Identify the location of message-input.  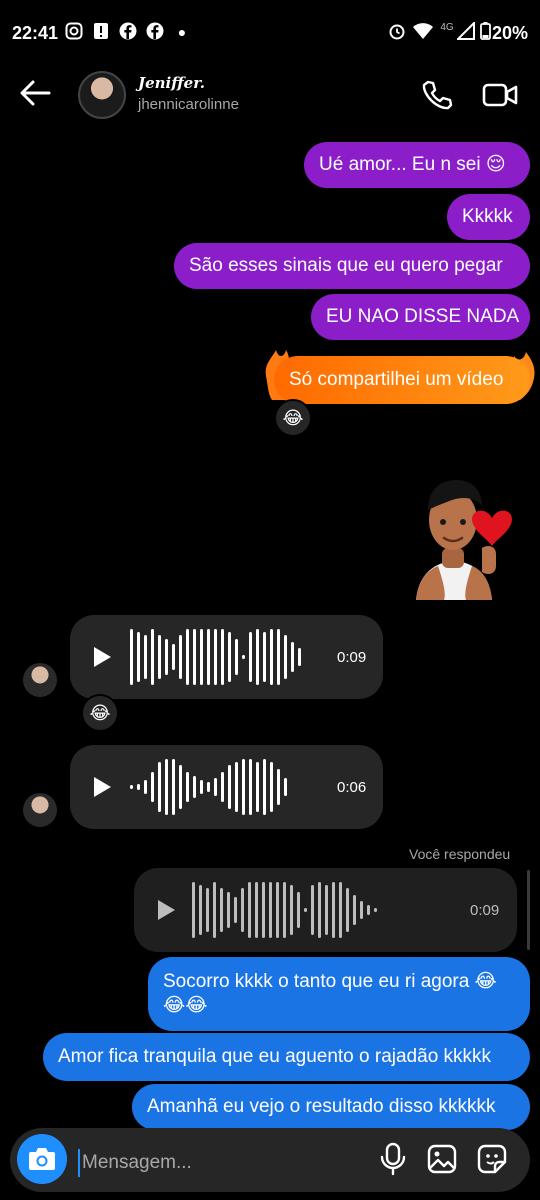
(211, 1163).